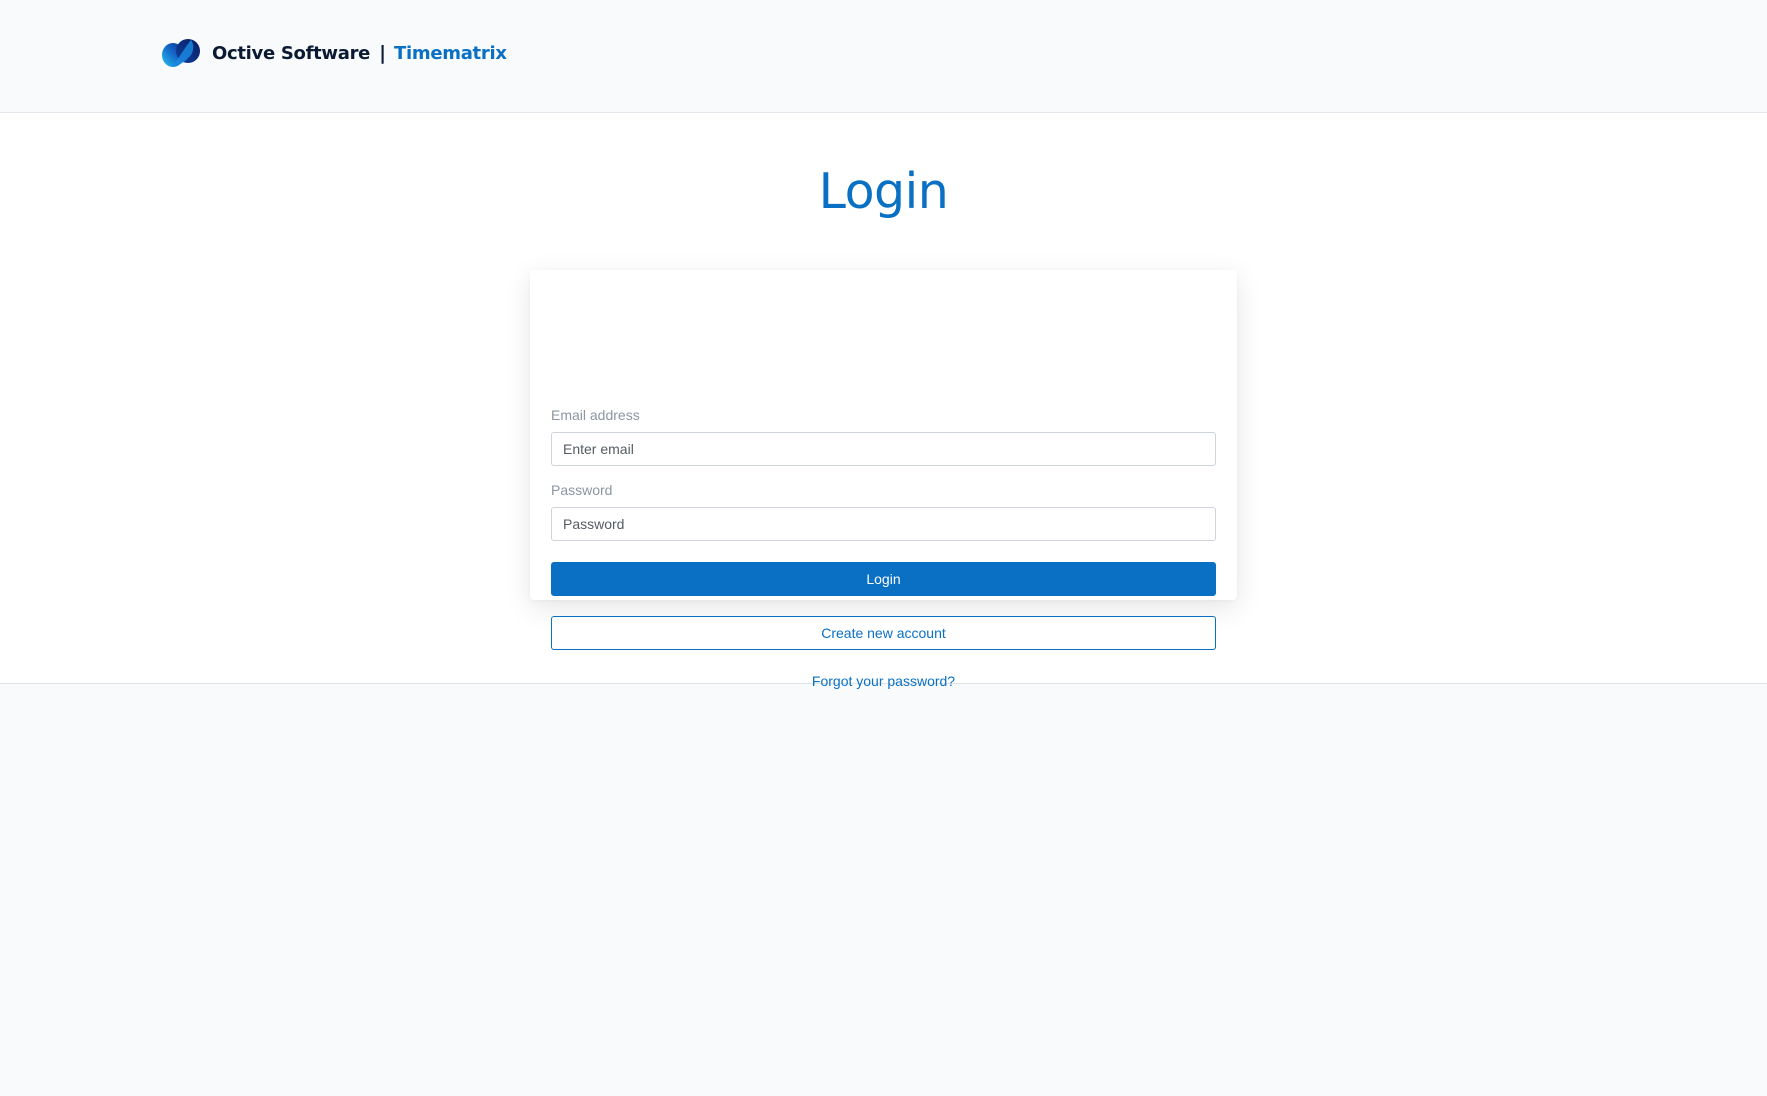 This screenshot has width=1767, height=1096. What do you see at coordinates (582, 490) in the screenshot?
I see `password-label: Password` at bounding box center [582, 490].